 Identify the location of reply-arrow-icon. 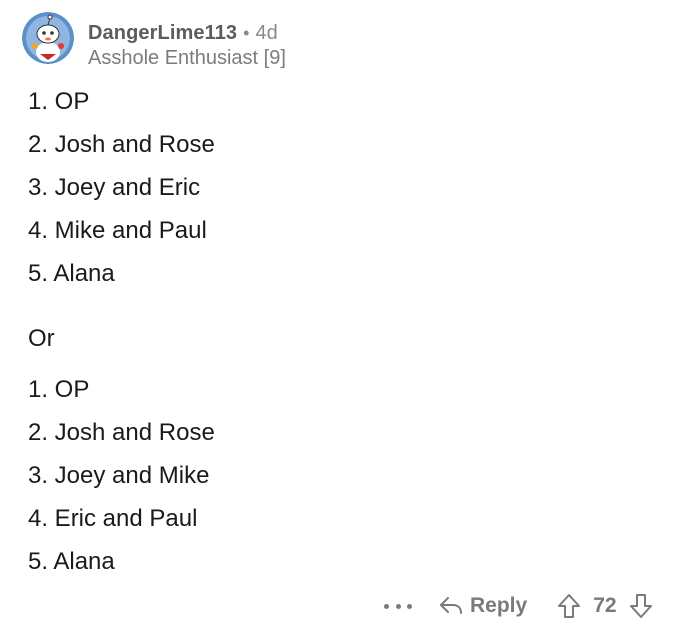
(451, 605).